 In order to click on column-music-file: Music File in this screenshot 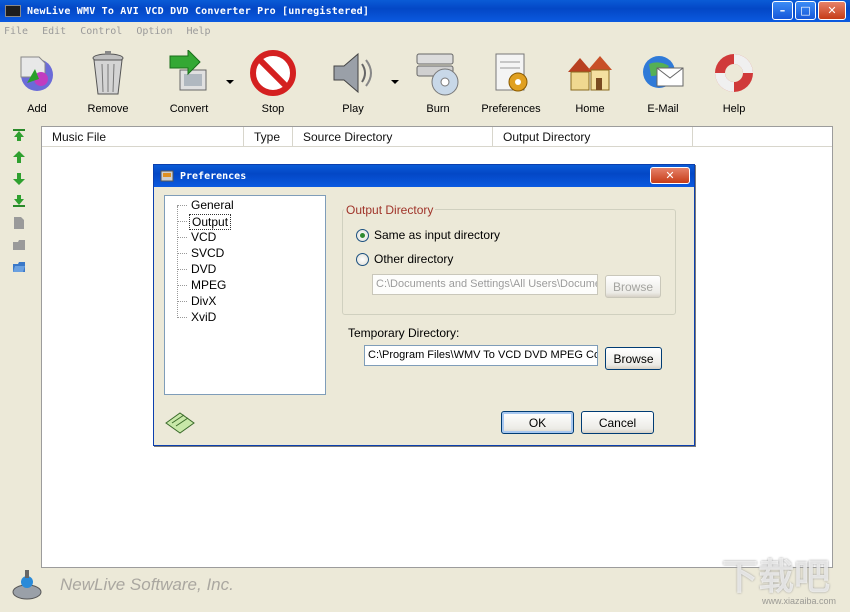, I will do `click(143, 137)`.